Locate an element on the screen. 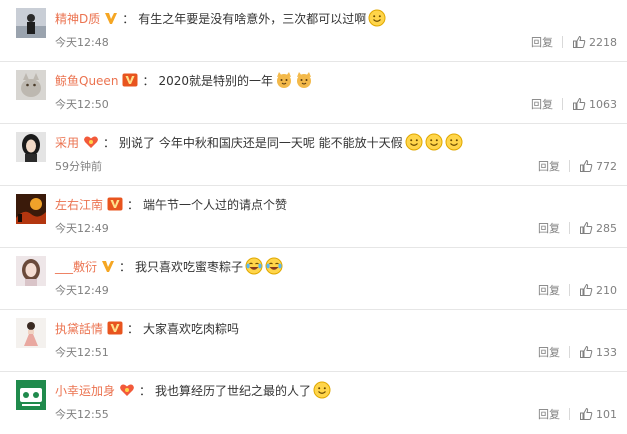 This screenshot has width=627, height=434. comment-item: 小幸运加身 ： 我也算经历了世纪之最的人了 今天12:55 回复 101 is located at coordinates (313, 403).